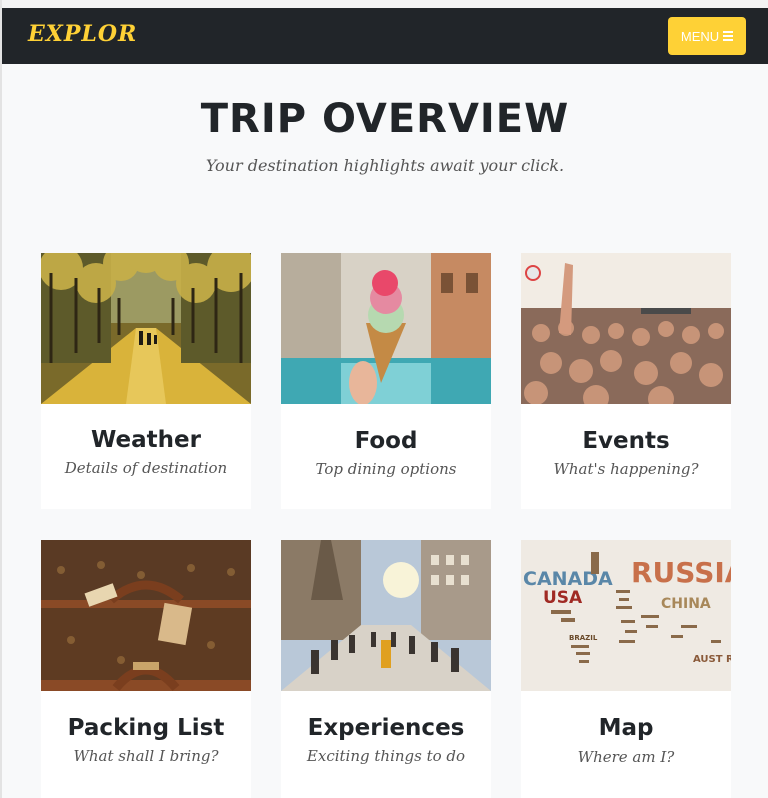 The image size is (768, 798). I want to click on card-events: Events What's happening?, so click(626, 381).